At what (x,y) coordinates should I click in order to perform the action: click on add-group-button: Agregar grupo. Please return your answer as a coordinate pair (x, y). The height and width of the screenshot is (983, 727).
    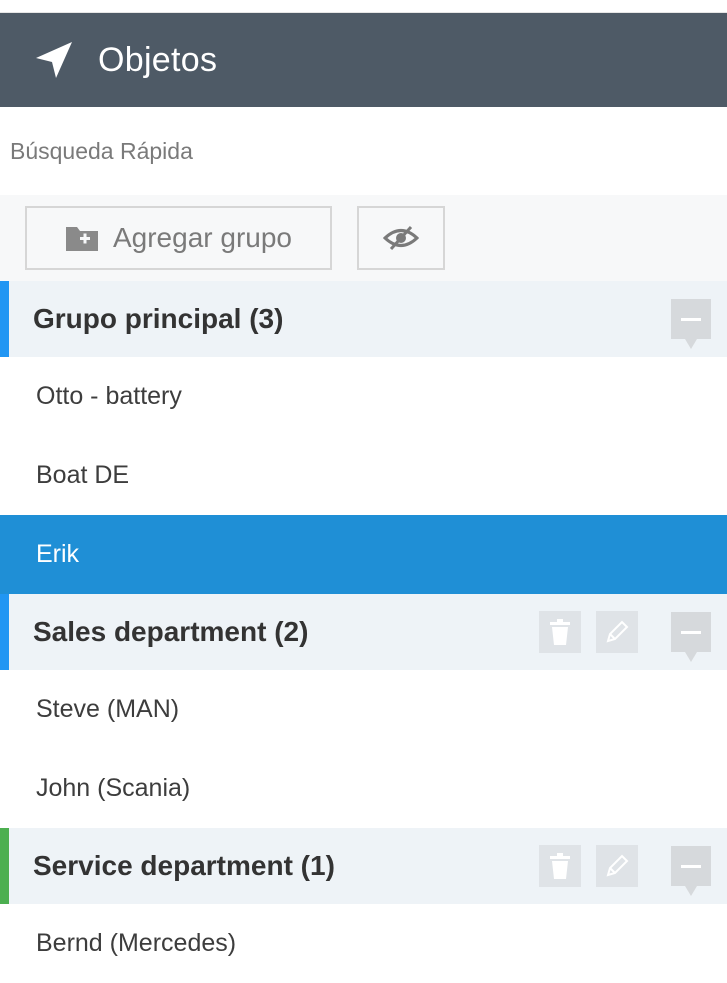
    Looking at the image, I should click on (178, 238).